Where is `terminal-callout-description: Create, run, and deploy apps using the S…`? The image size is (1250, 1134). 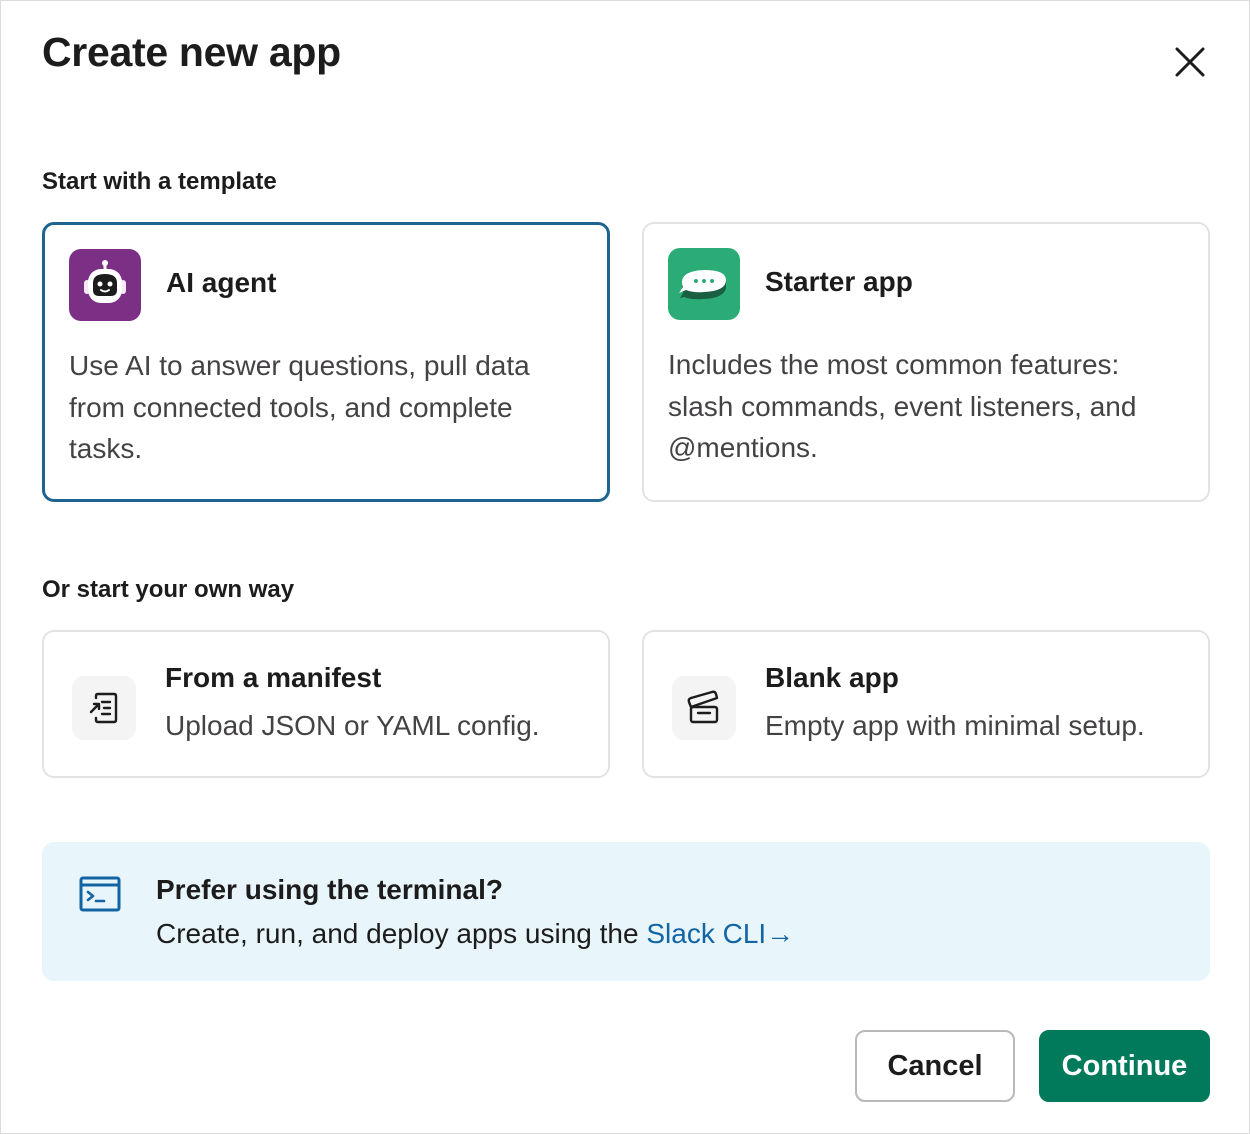 terminal-callout-description: Create, run, and deploy apps using the S… is located at coordinates (475, 934).